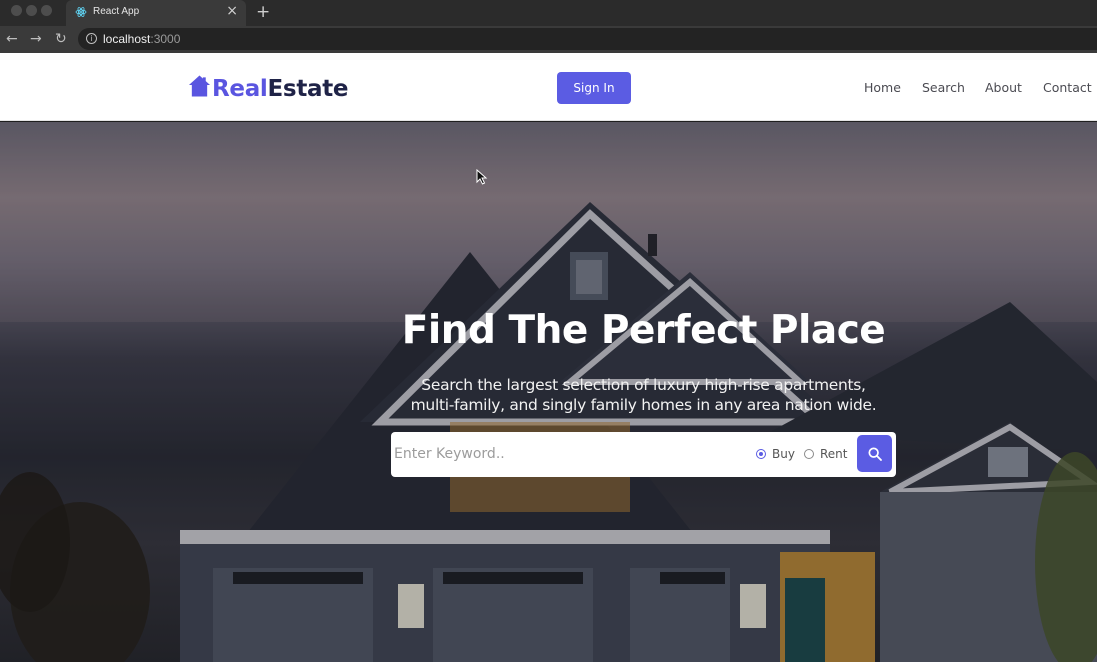 The height and width of the screenshot is (662, 1097). I want to click on url-port: :3000, so click(165, 39).